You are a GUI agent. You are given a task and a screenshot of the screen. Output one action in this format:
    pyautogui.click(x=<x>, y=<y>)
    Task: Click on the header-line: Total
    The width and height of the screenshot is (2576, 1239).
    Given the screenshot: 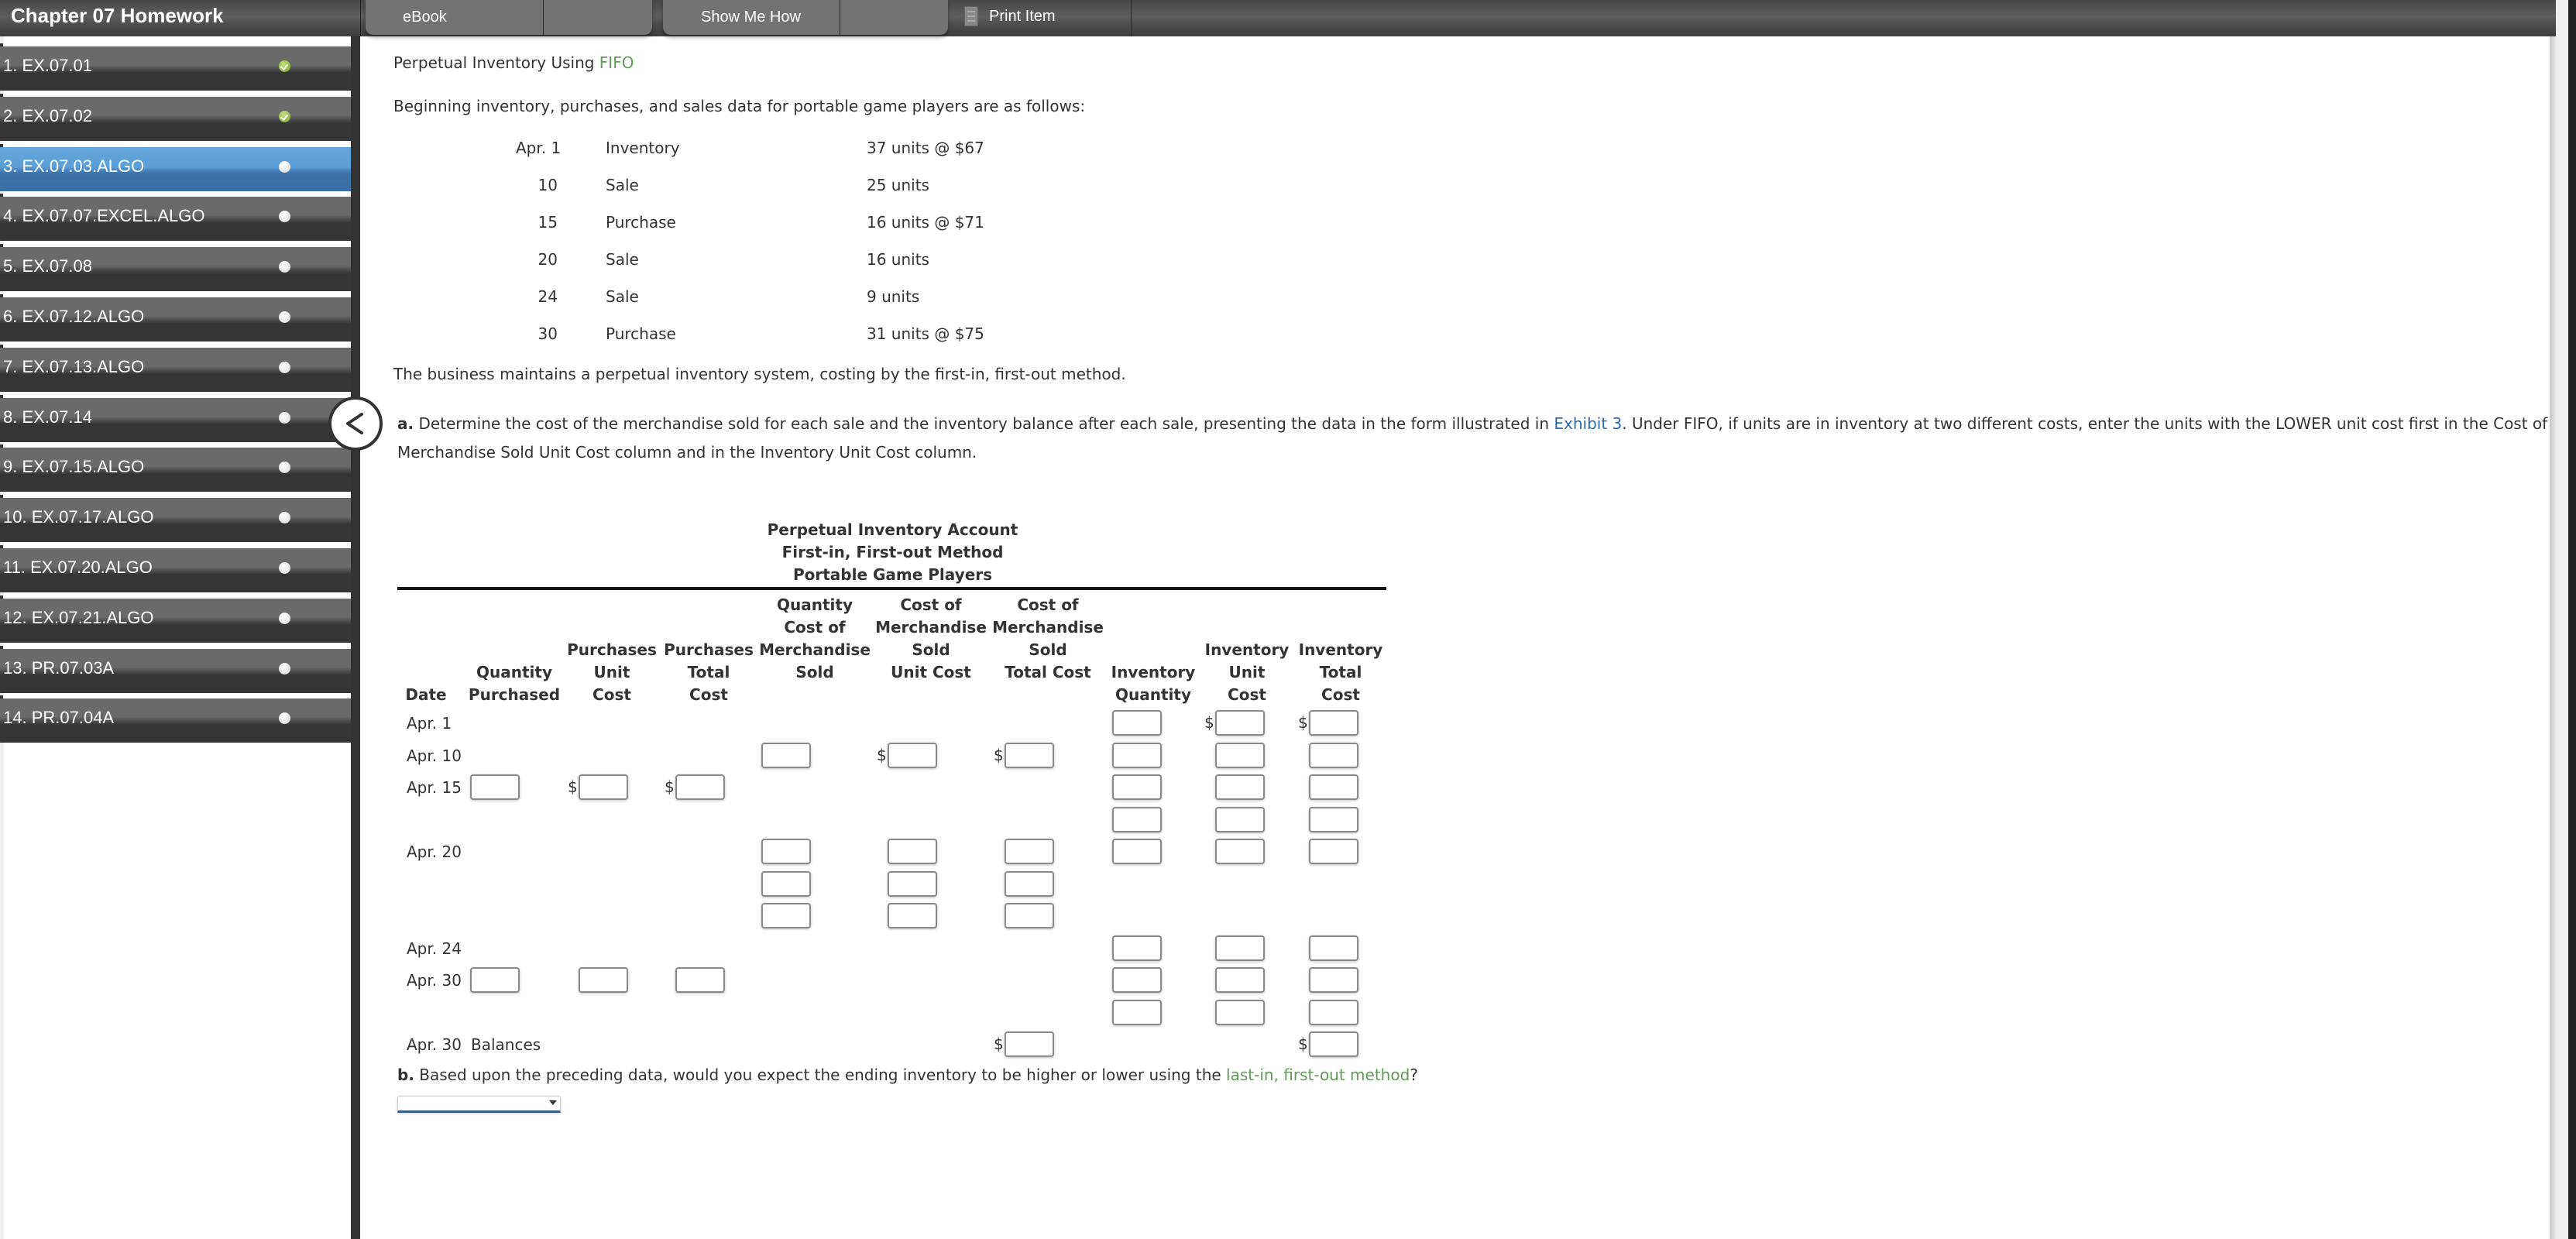 What is the action you would take?
    pyautogui.click(x=1340, y=672)
    